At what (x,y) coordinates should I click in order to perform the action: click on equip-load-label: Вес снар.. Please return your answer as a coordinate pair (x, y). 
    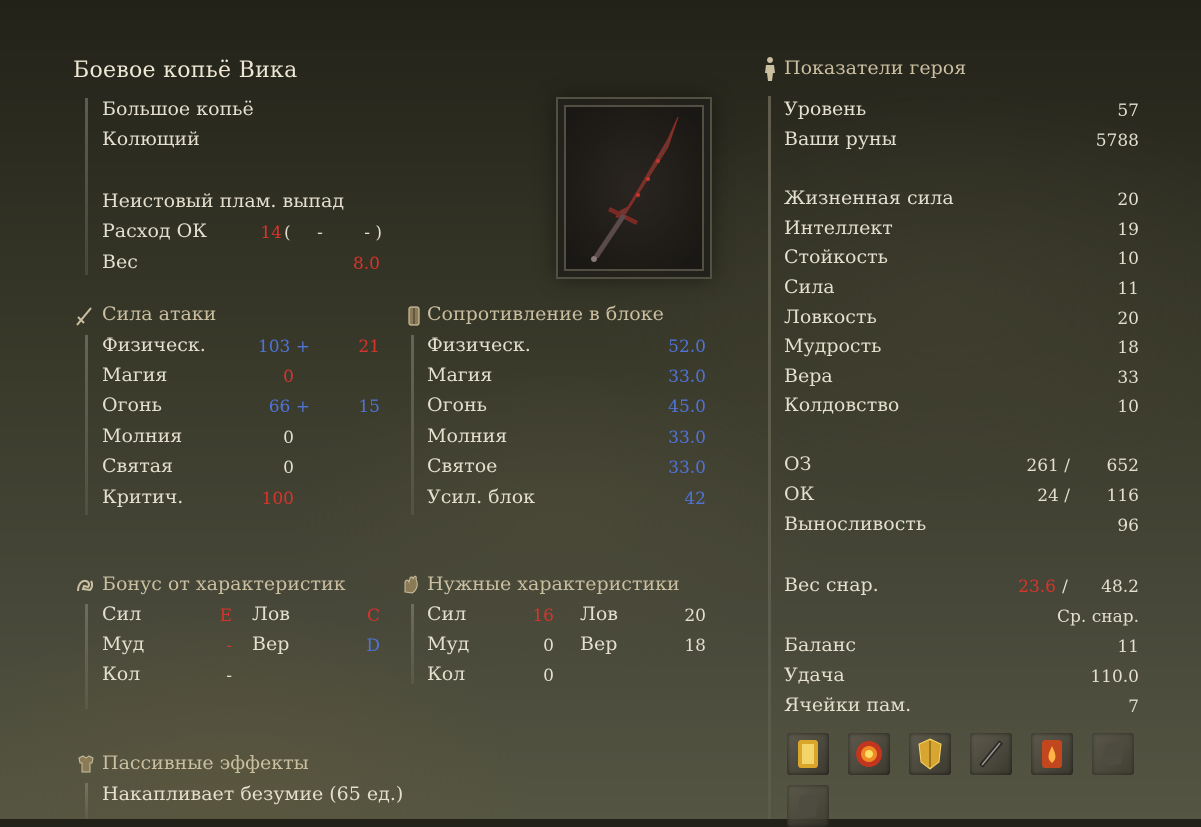
    Looking at the image, I should click on (831, 585).